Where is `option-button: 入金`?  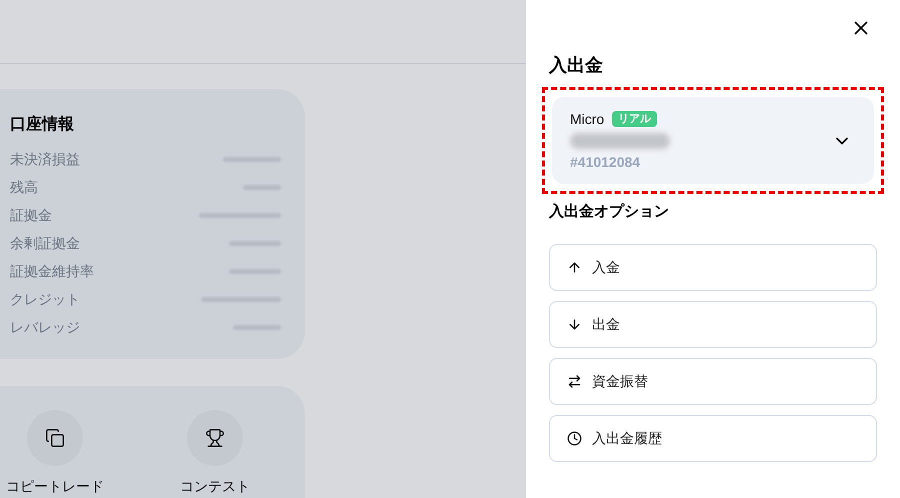
option-button: 入金 is located at coordinates (713, 267).